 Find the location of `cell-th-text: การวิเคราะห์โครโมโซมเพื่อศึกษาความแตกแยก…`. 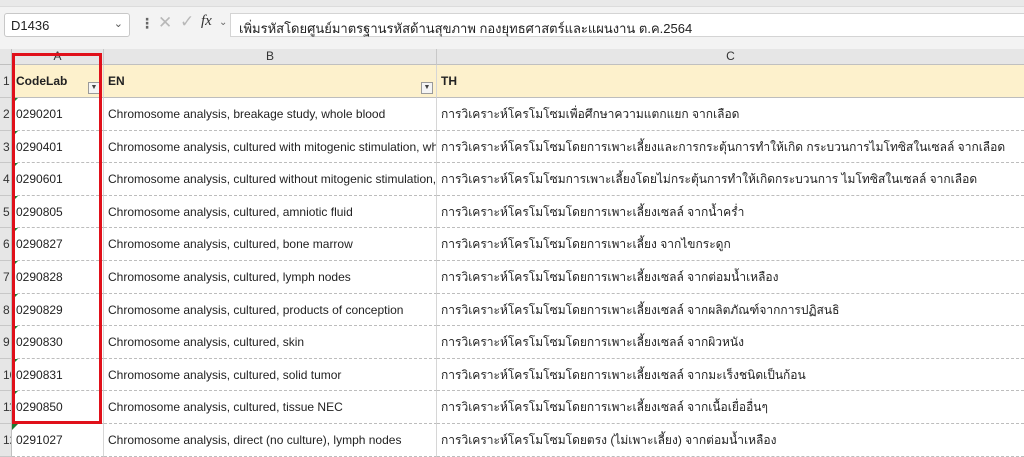

cell-th-text: การวิเคราะห์โครโมโซมเพื่อศึกษาความแตกแยก… is located at coordinates (590, 114).